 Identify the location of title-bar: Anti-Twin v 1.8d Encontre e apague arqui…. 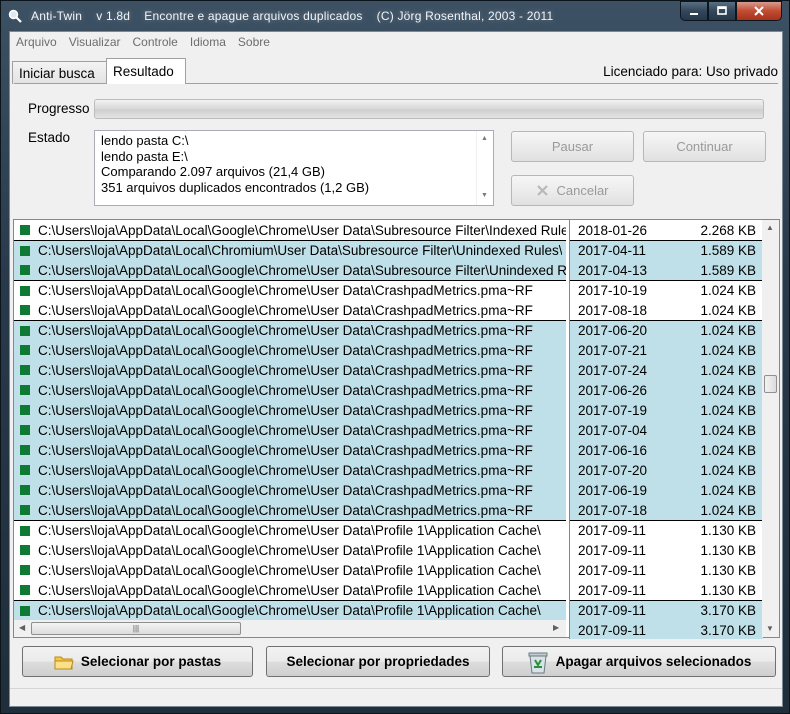
(395, 16).